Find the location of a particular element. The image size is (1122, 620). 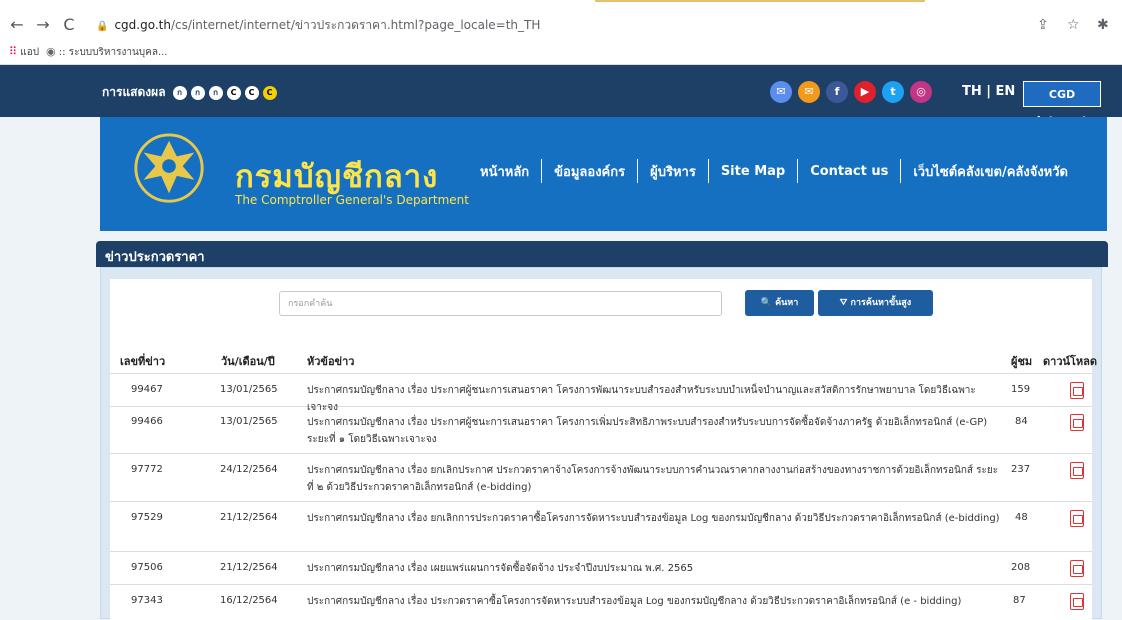

tab-indicator is located at coordinates (760, 1).